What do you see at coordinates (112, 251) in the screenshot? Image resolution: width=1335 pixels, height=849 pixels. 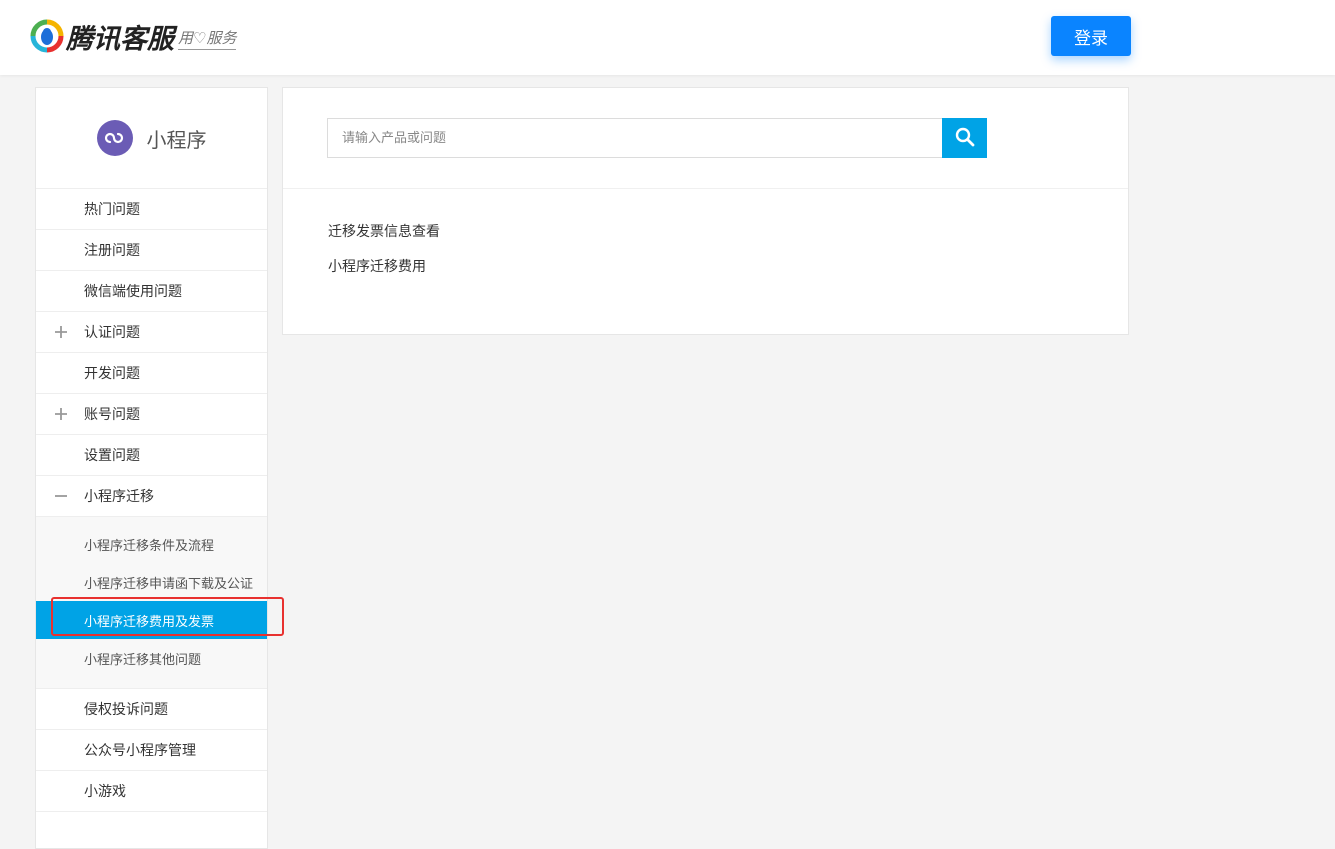 I see `sidebar-item-label: 注册问题` at bounding box center [112, 251].